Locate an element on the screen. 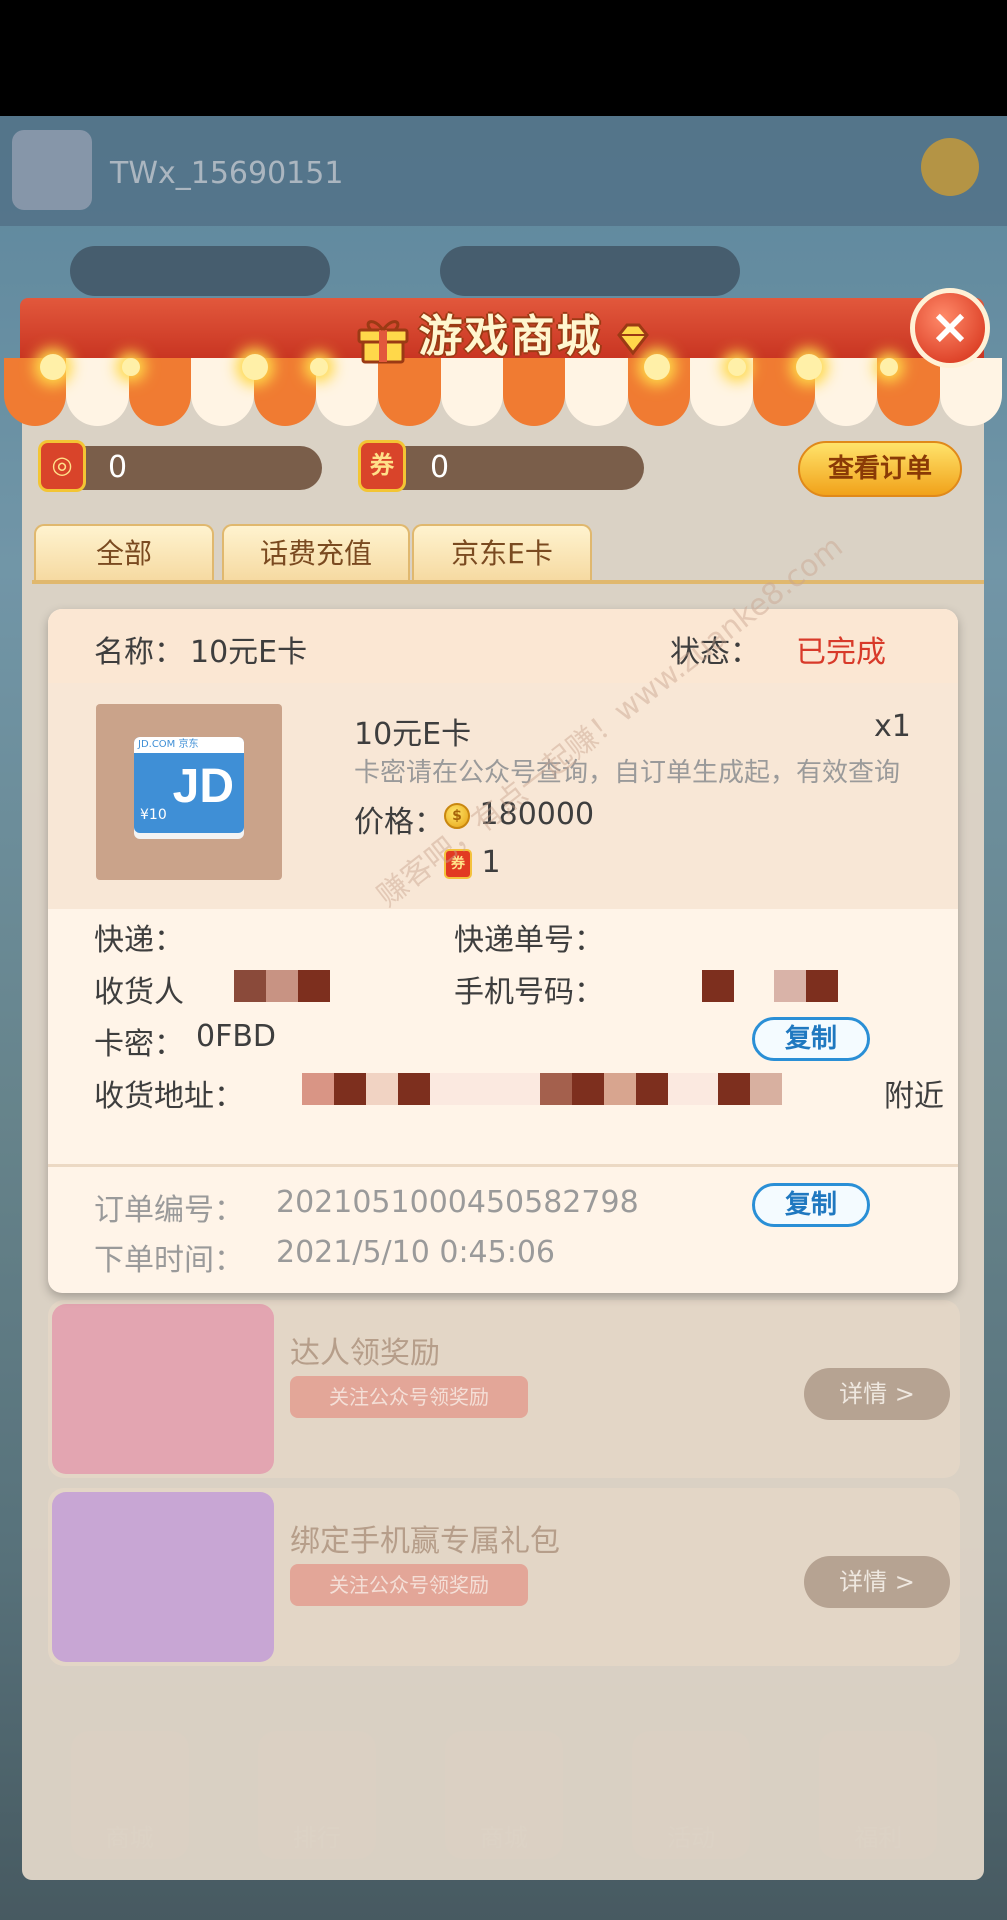 This screenshot has height=1920, width=1007. phone-redacted is located at coordinates (770, 986).